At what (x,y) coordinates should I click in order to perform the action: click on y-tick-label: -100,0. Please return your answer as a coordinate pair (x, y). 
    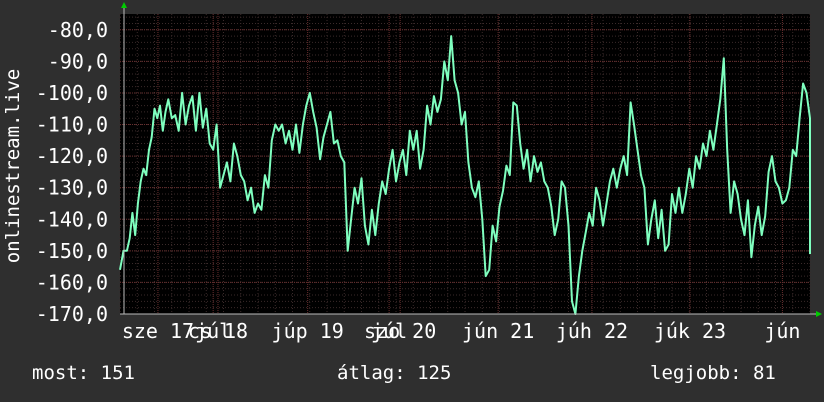
    Looking at the image, I should click on (72, 93).